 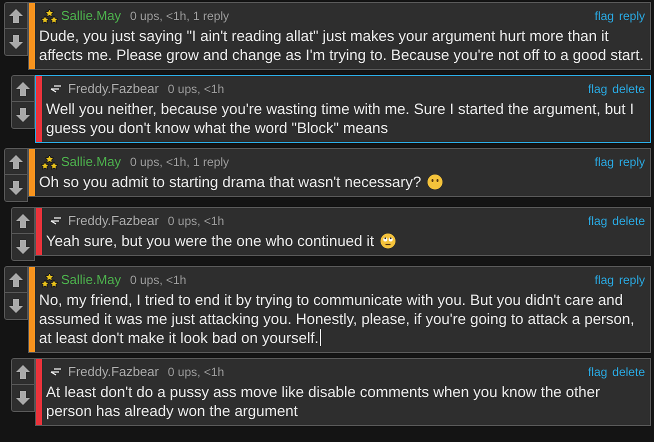 What do you see at coordinates (341, 46) in the screenshot?
I see `comment-text: Dude, you just saying "I ain't reading allat" just makes your argument hurt more than it affects me. Please grow and change as I'm trying to. Because you're not off to a good start.` at bounding box center [341, 46].